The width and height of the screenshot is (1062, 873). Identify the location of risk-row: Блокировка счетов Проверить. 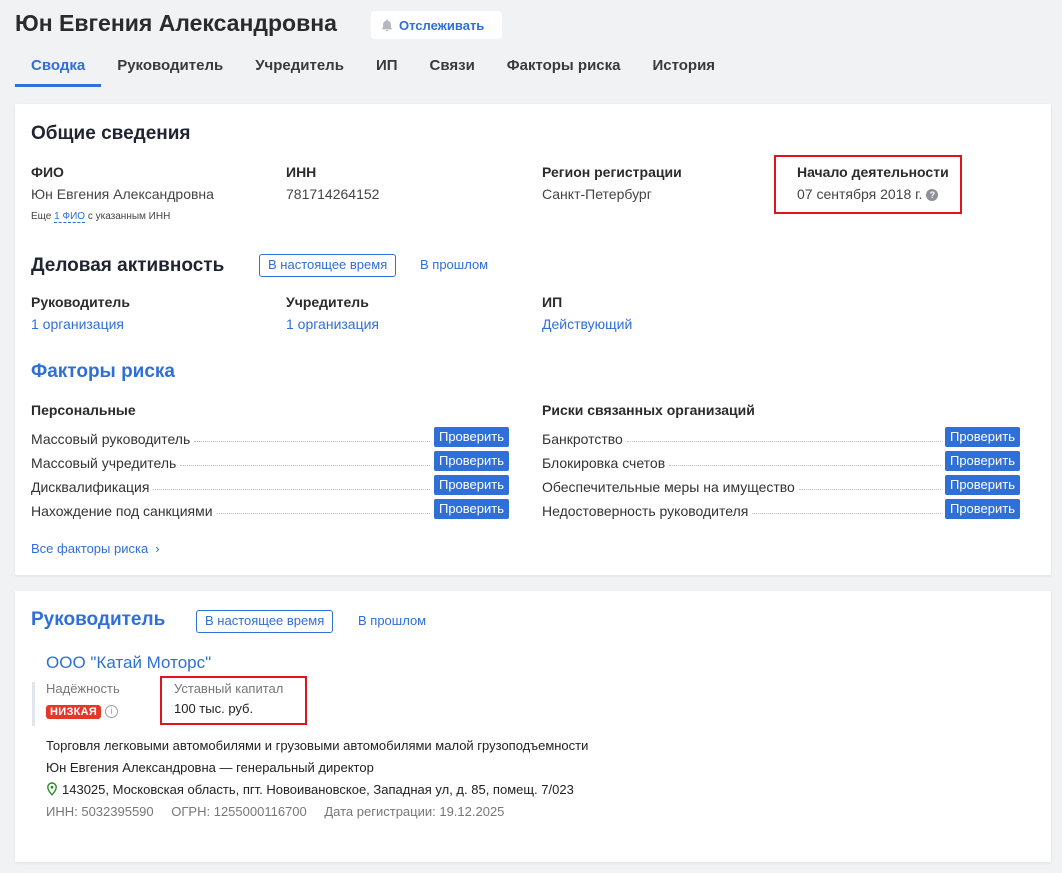
(781, 461).